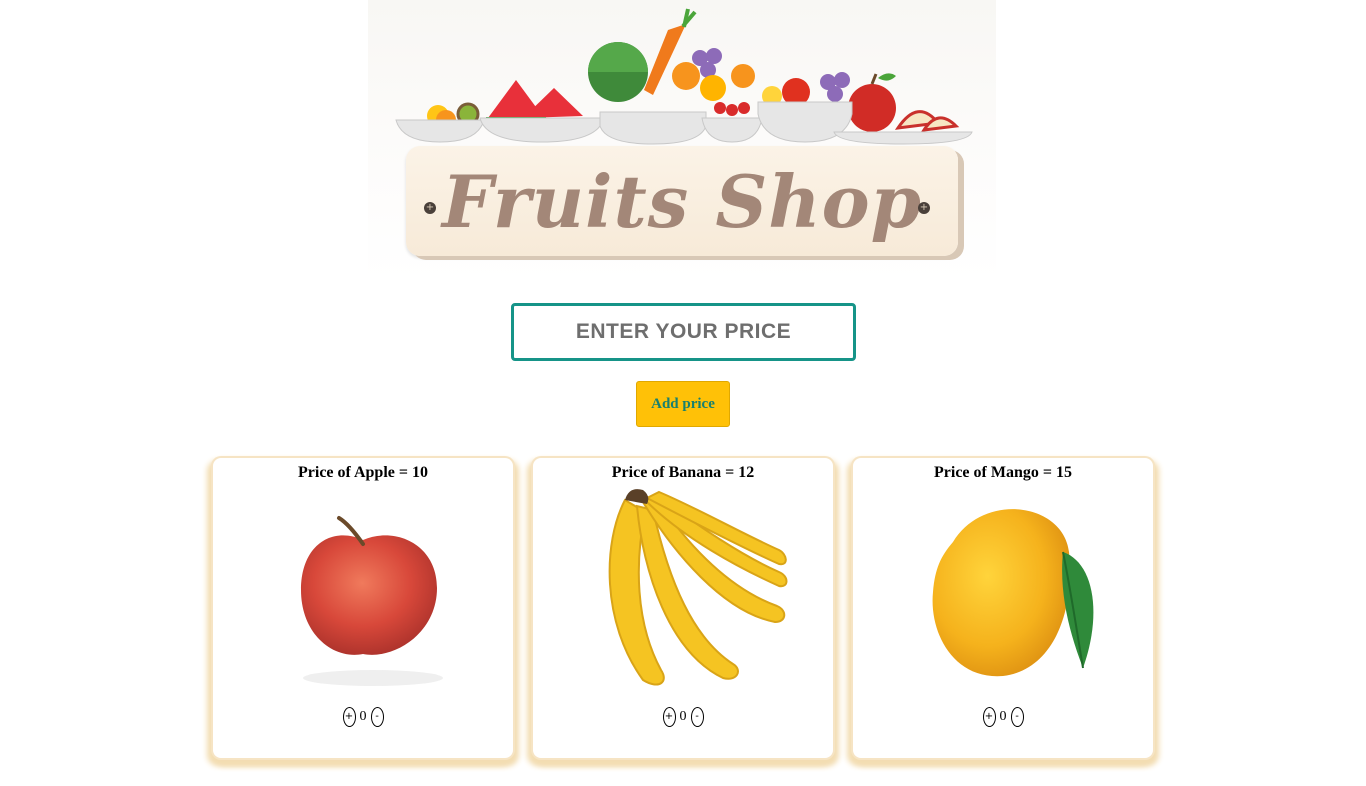 Image resolution: width=1366 pixels, height=786 pixels. What do you see at coordinates (683, 404) in the screenshot?
I see `add-price-button: Add price` at bounding box center [683, 404].